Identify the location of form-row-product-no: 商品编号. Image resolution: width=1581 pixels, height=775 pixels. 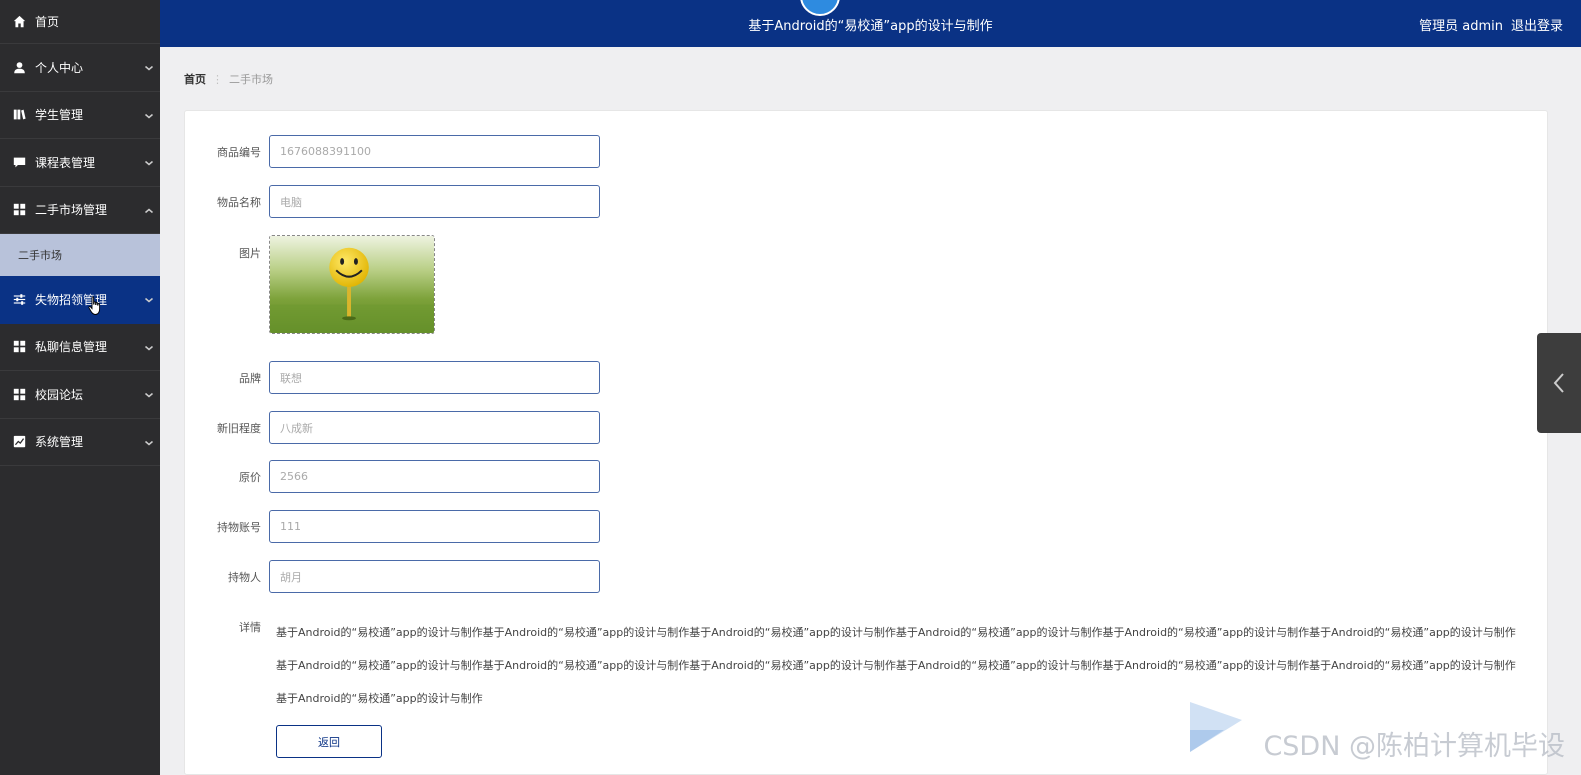
(392, 151).